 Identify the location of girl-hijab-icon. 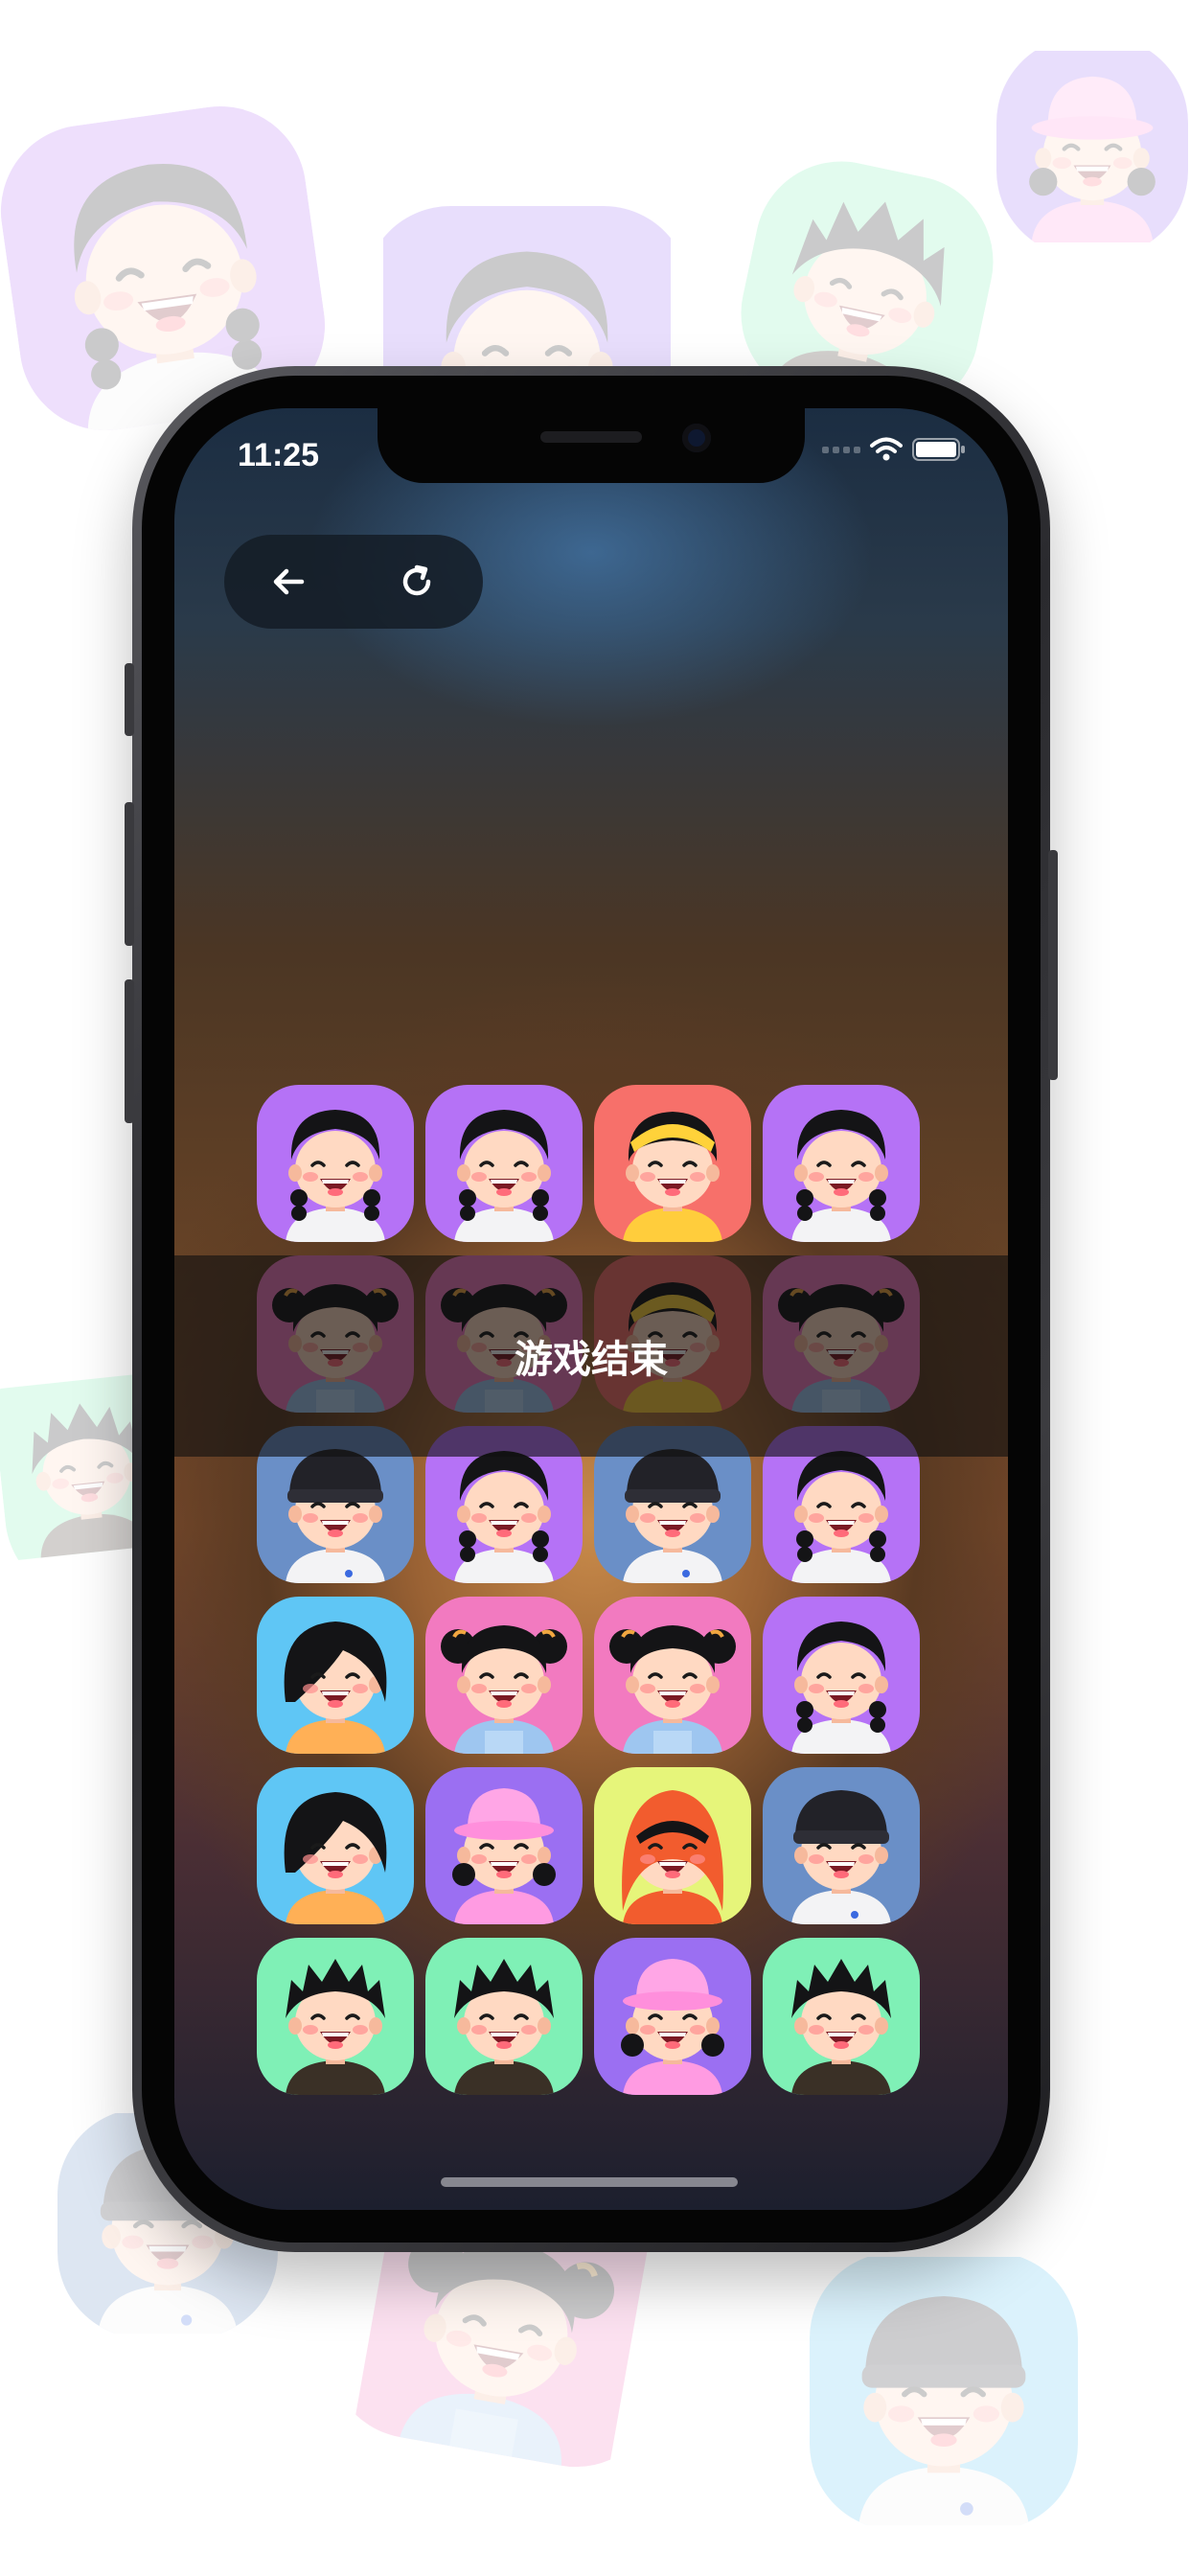
(672, 1845).